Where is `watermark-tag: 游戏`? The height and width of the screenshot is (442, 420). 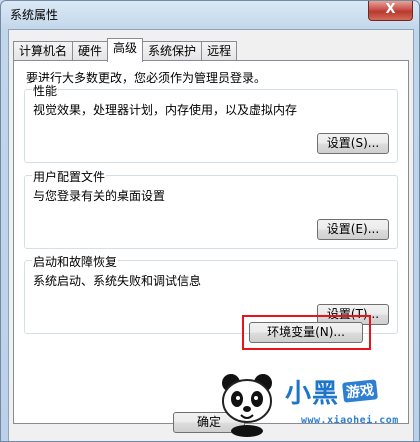 watermark-tag: 游戏 is located at coordinates (360, 391).